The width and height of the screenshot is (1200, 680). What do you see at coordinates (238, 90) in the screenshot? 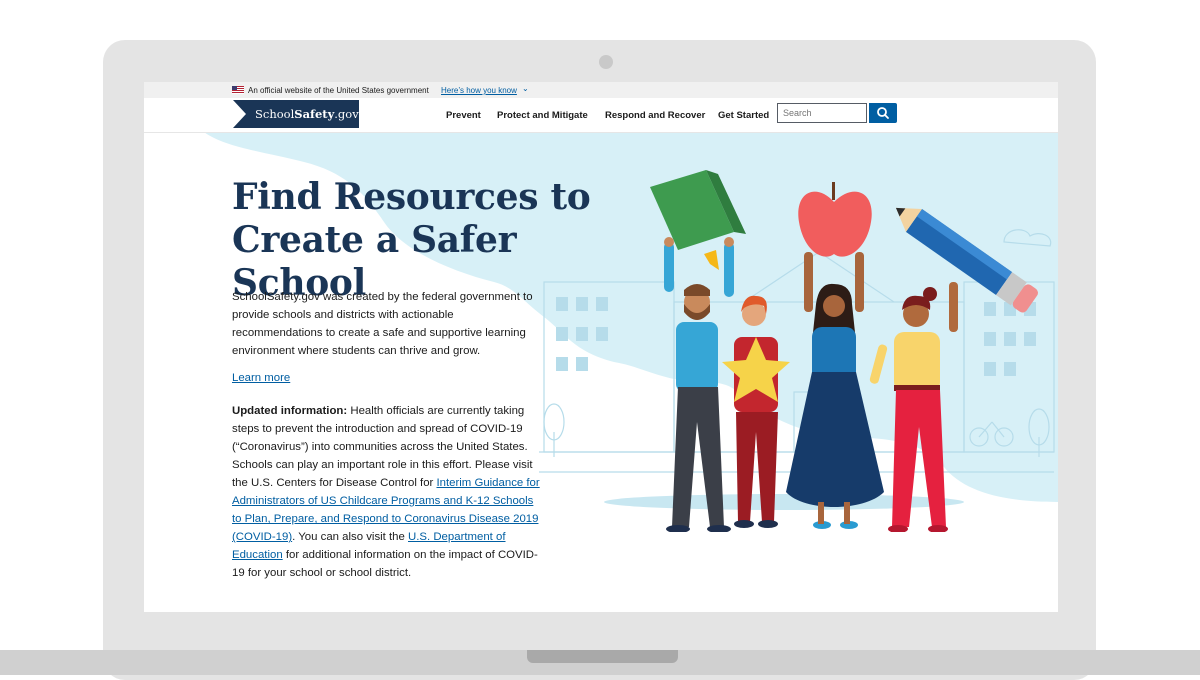
I see `us-flag-icon` at bounding box center [238, 90].